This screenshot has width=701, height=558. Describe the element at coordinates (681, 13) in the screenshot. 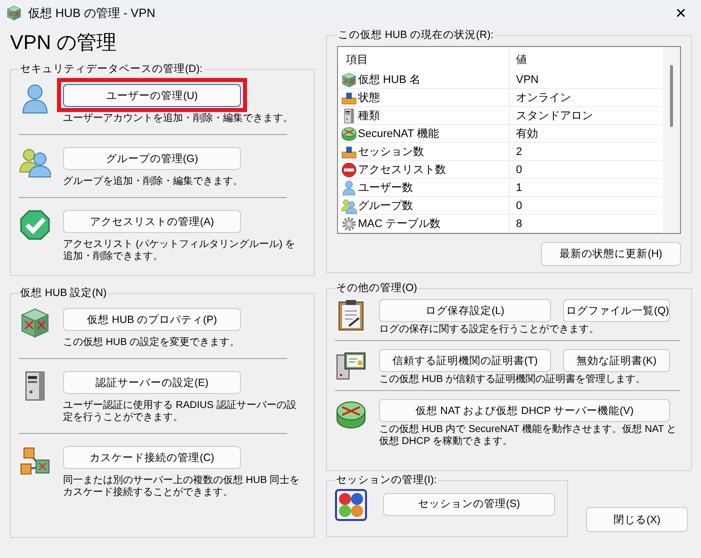

I see `close-button: ✕` at that location.